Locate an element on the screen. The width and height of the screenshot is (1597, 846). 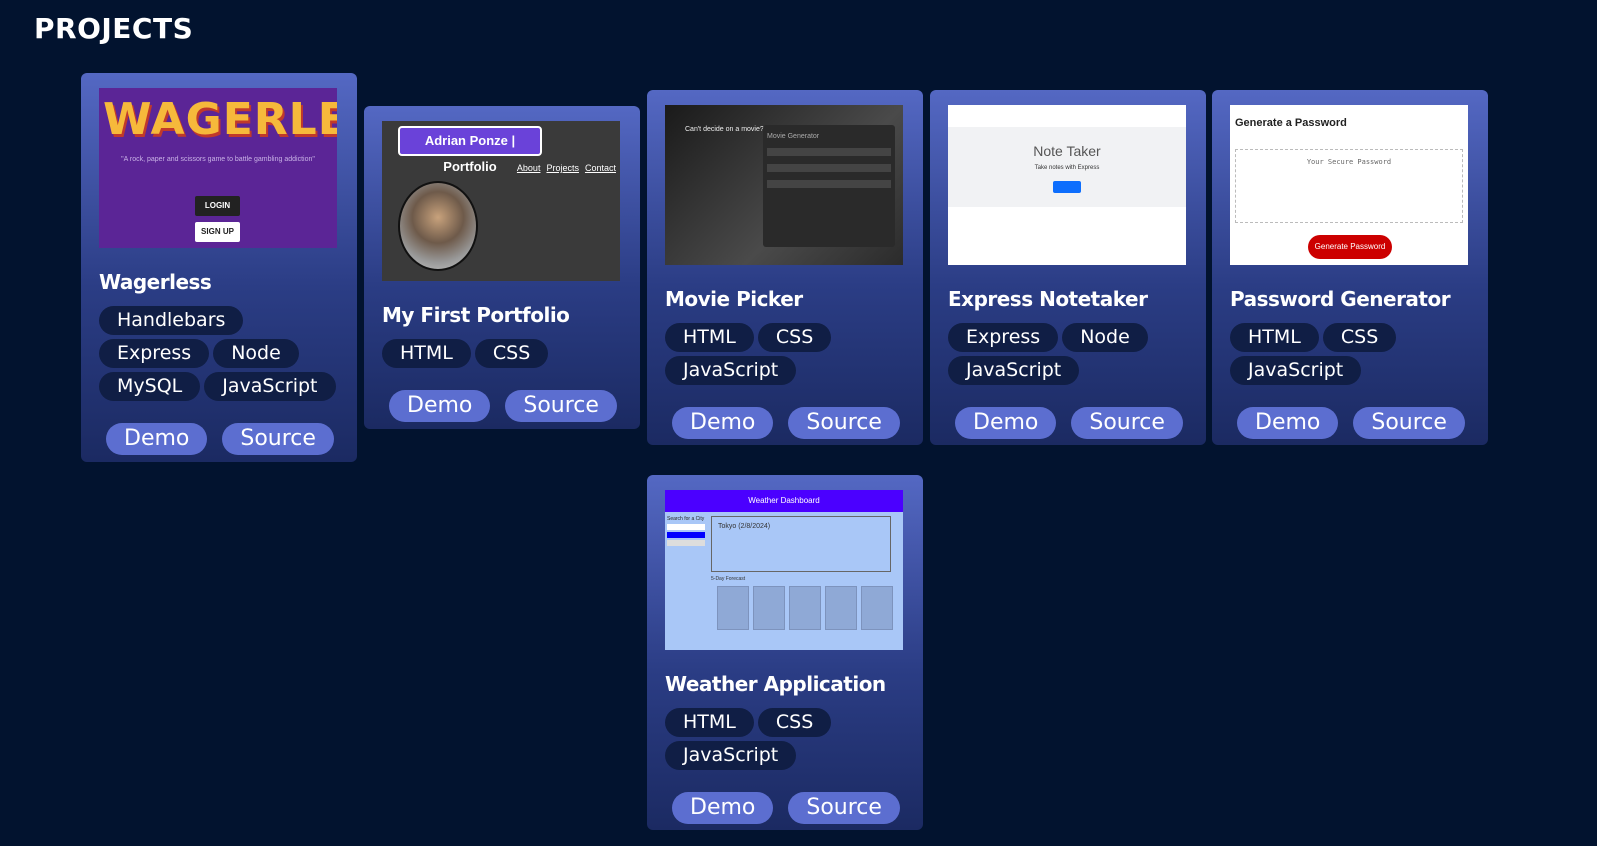
project-thumbnail: Can't decide on a movie? Movie Generator is located at coordinates (784, 185).